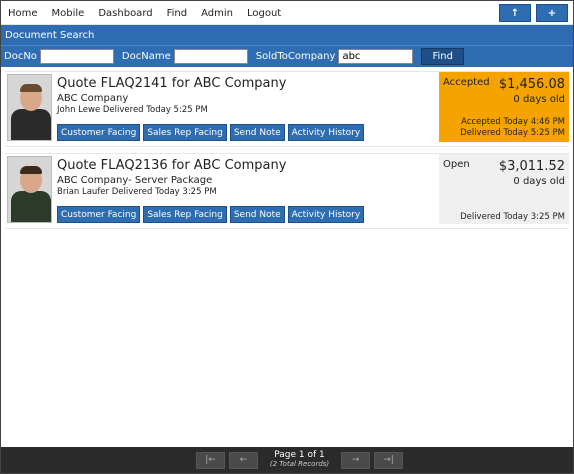  I want to click on filter-bar: DocNo DocName SoldToCompany Find, so click(287, 56).